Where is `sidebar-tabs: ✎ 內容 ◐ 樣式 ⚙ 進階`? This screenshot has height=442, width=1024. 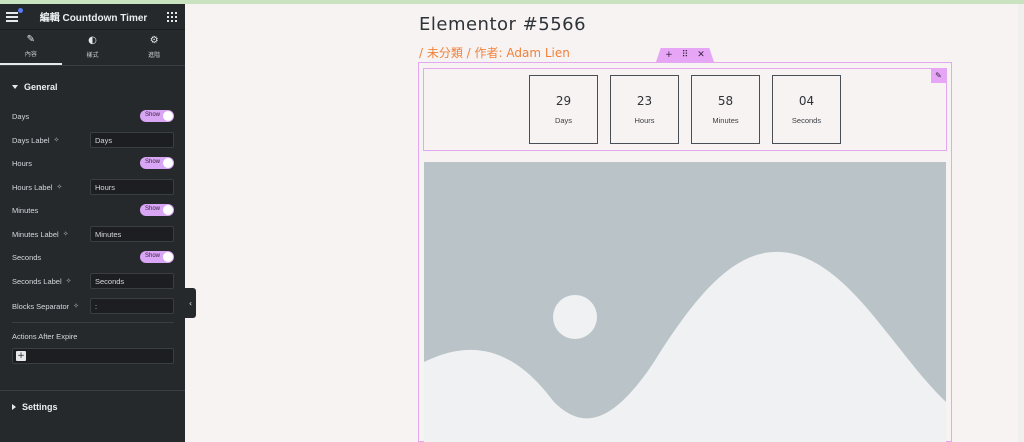 sidebar-tabs: ✎ 內容 ◐ 樣式 ⚙ 進階 is located at coordinates (92, 48).